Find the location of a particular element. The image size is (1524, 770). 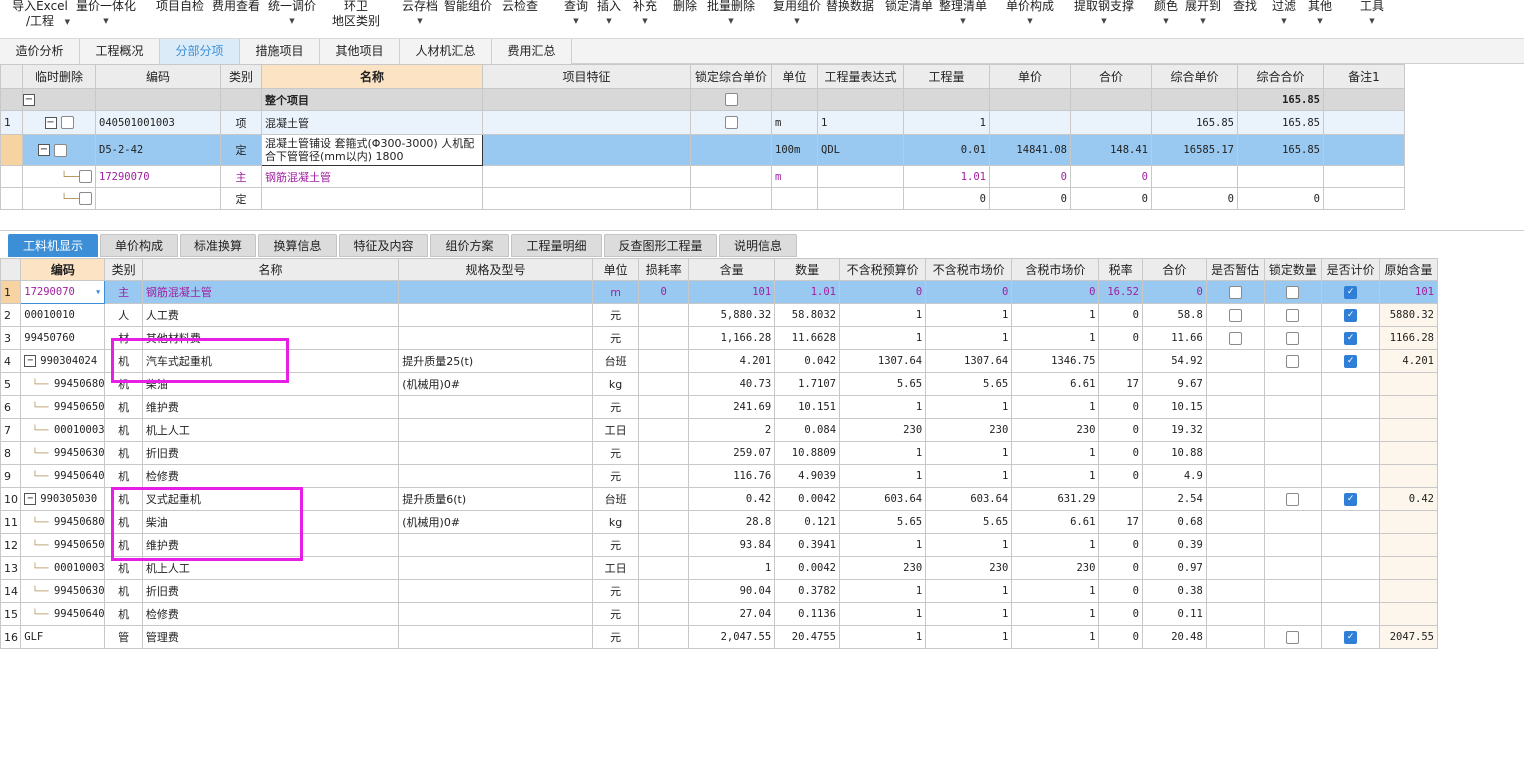

resource-code: └── 99450650 is located at coordinates (63, 545).